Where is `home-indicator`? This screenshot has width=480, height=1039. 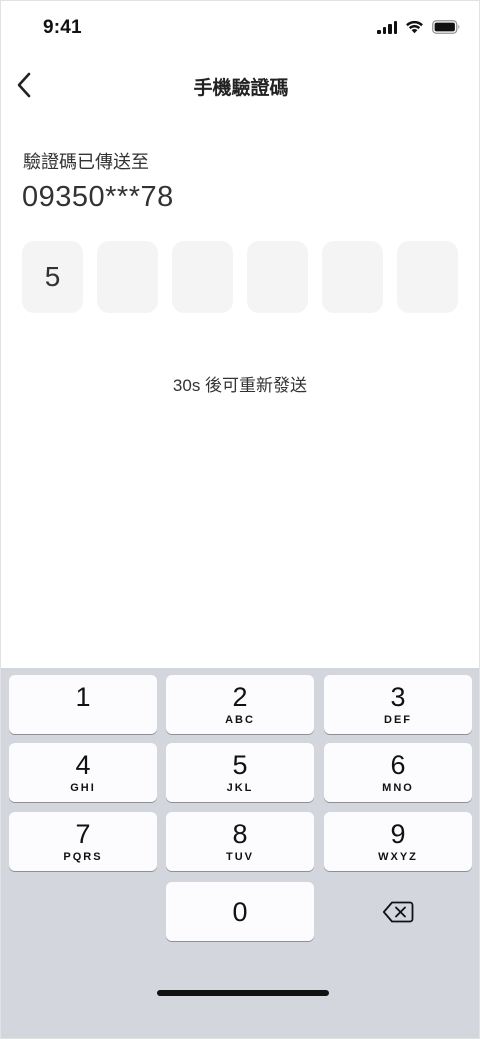
home-indicator is located at coordinates (243, 993).